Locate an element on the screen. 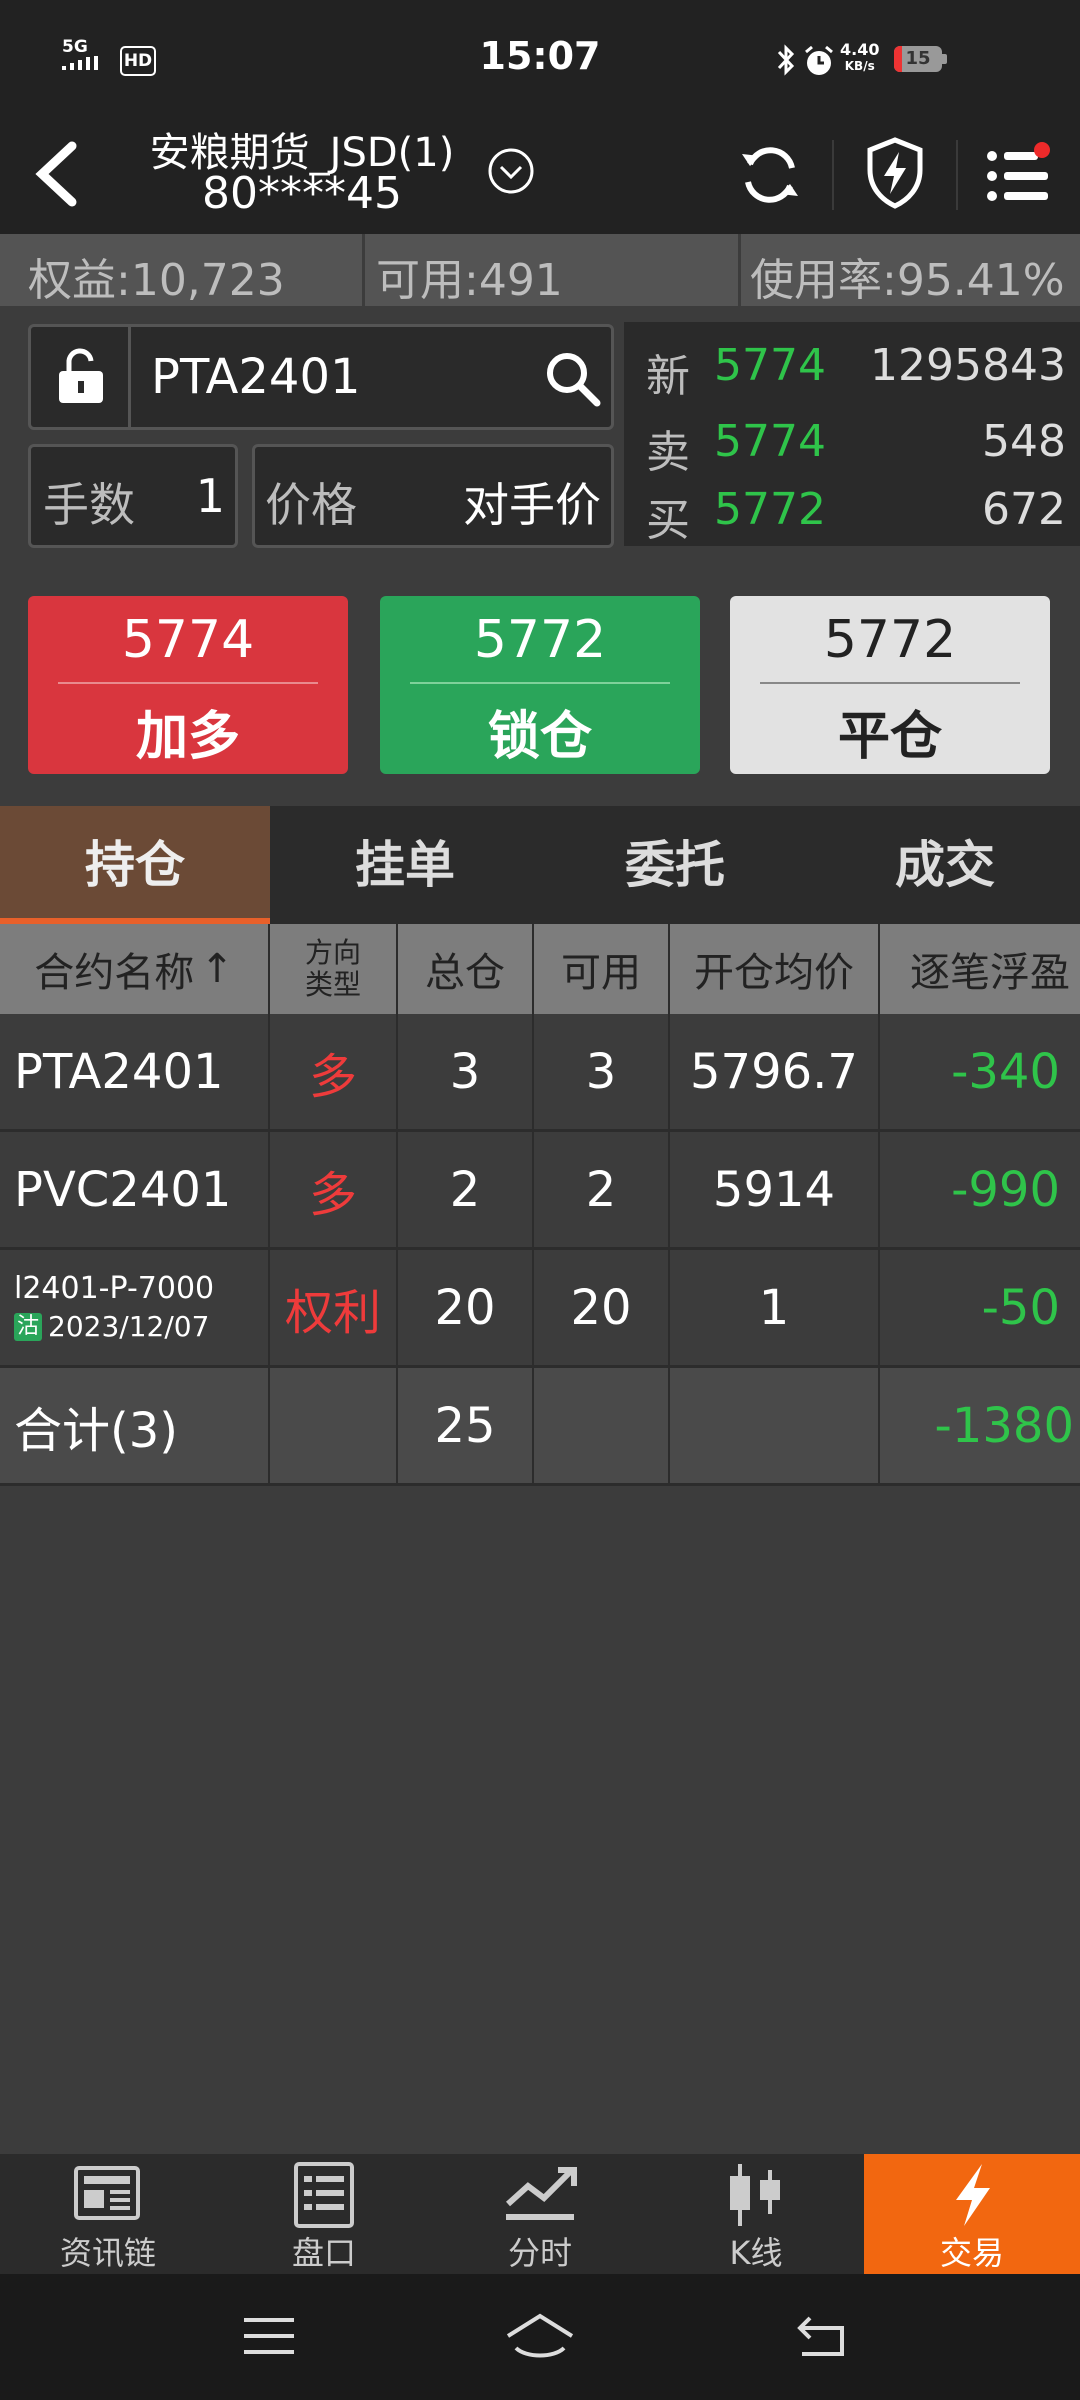  nav-orderbook: 盘口 is located at coordinates (324, 2214).